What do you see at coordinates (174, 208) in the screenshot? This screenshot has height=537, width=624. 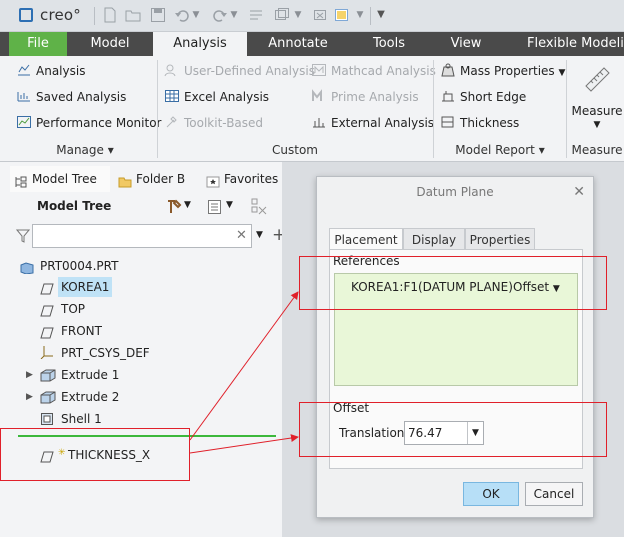 I see `tree-settings-icon` at bounding box center [174, 208].